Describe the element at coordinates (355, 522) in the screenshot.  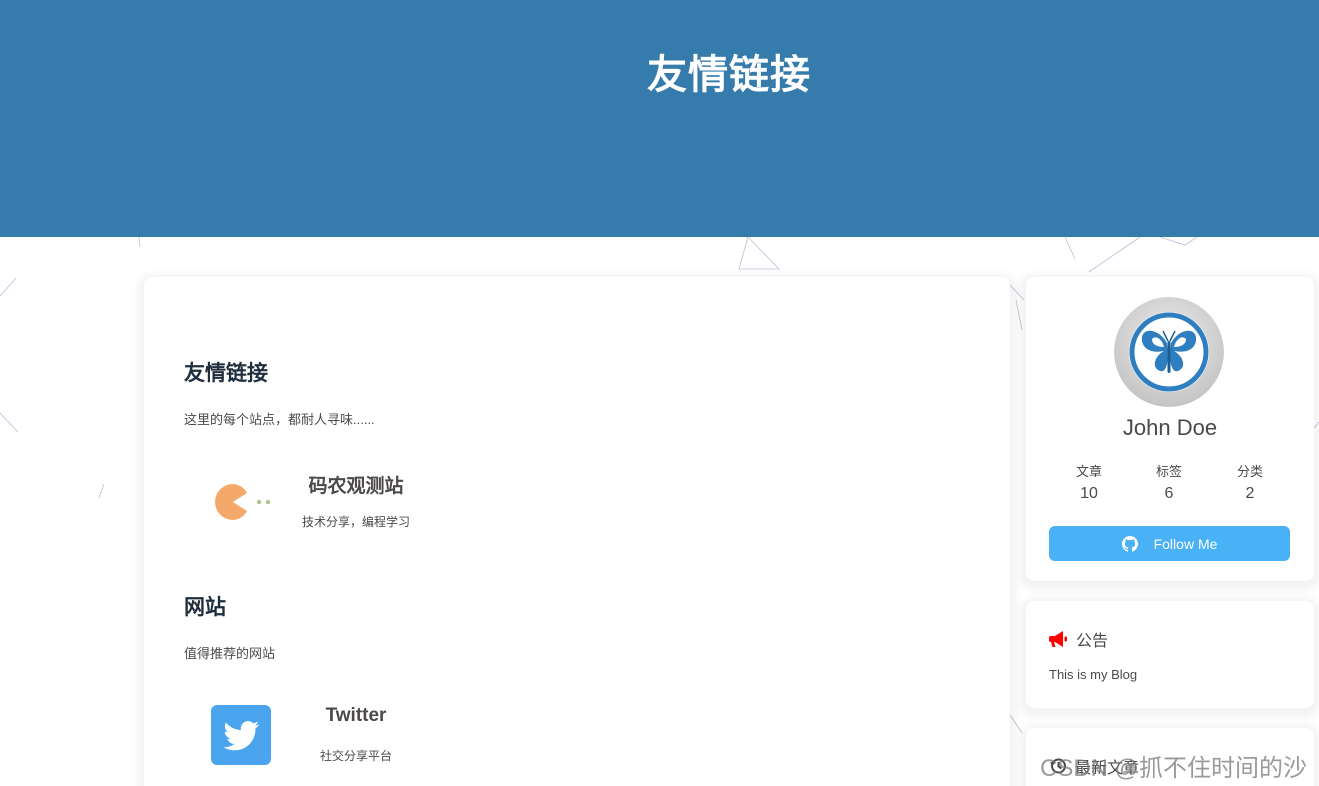
I see `friend-link-description: 技术分享，编程学习` at that location.